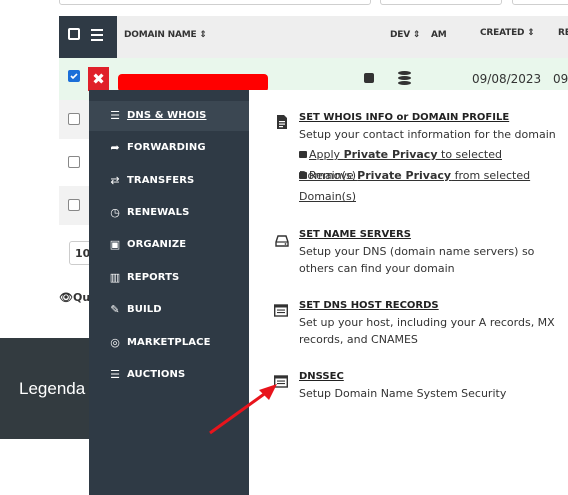  I want to click on wrench-icon: ✎, so click(115, 309).